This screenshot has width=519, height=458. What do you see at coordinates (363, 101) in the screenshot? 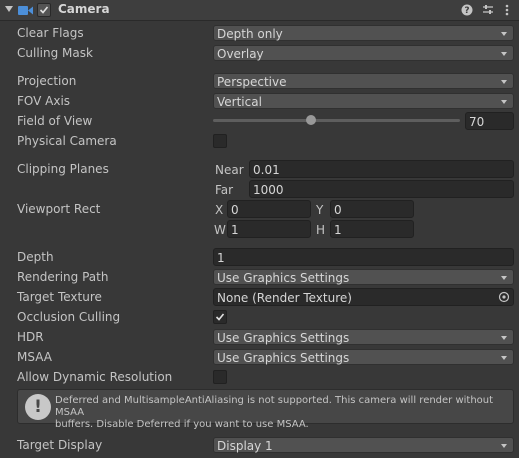
I see `fov-axis-dropdown: Vertical` at bounding box center [363, 101].